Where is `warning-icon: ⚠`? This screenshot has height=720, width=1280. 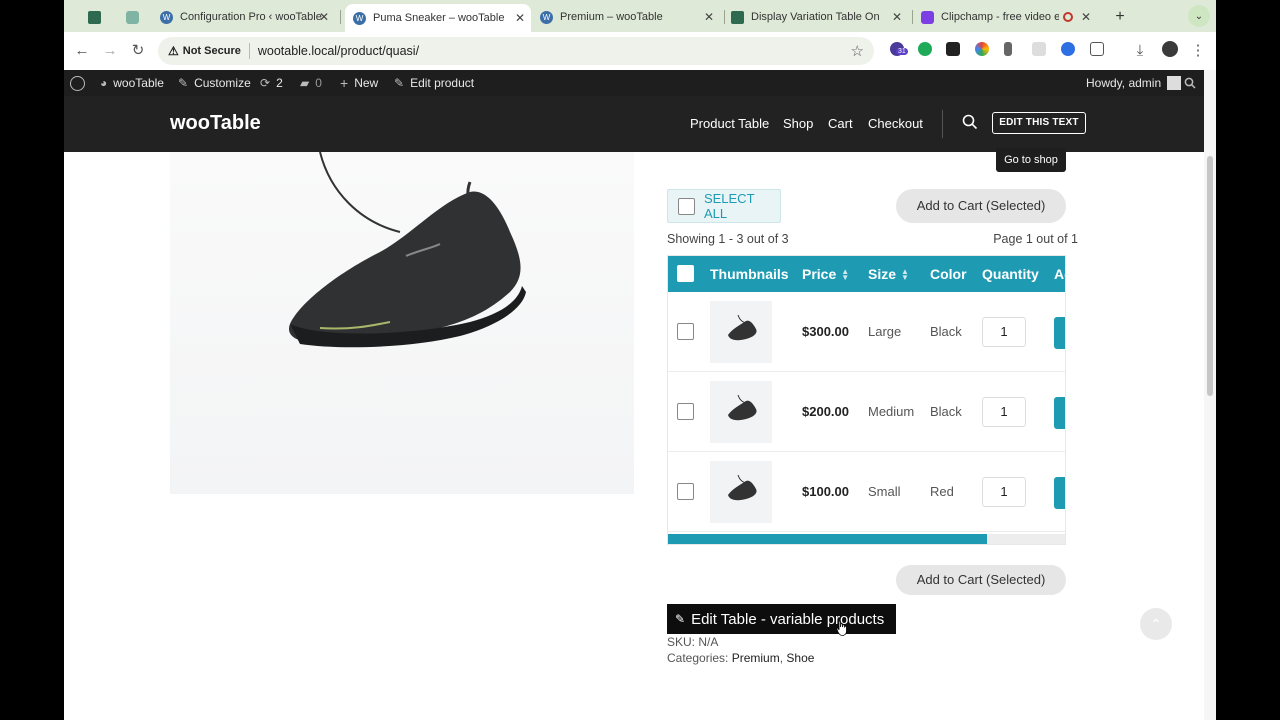
warning-icon: ⚠ is located at coordinates (173, 51).